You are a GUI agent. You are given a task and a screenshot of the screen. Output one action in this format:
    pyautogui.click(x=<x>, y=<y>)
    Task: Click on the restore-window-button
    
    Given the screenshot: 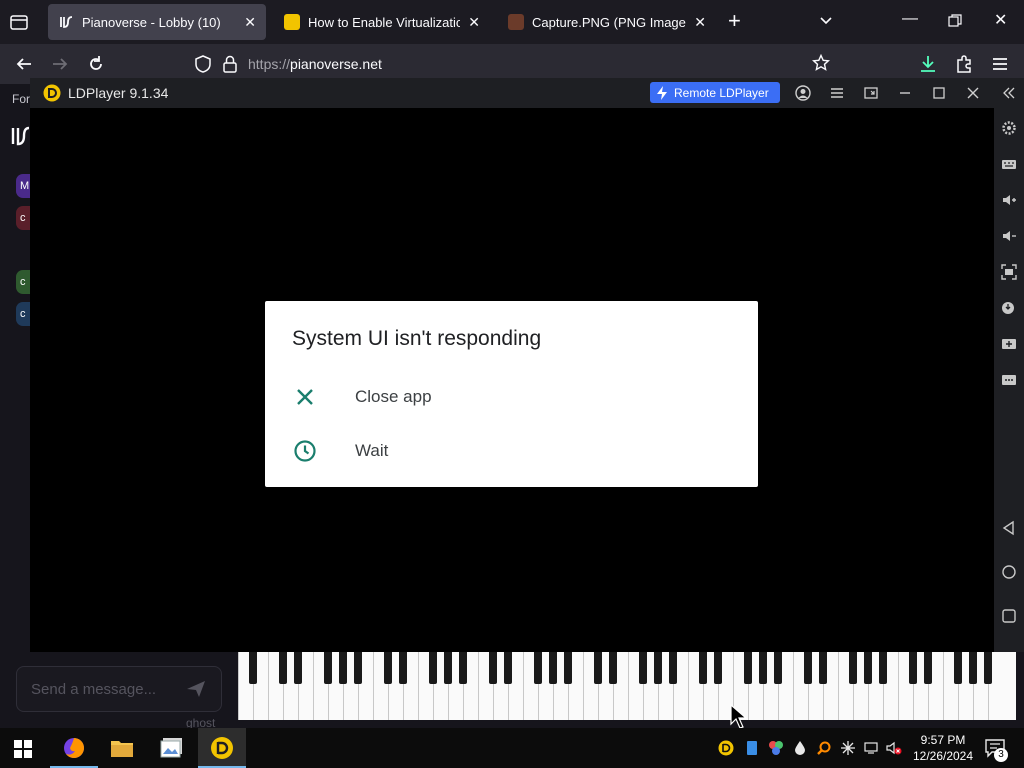 What is the action you would take?
    pyautogui.click(x=955, y=21)
    